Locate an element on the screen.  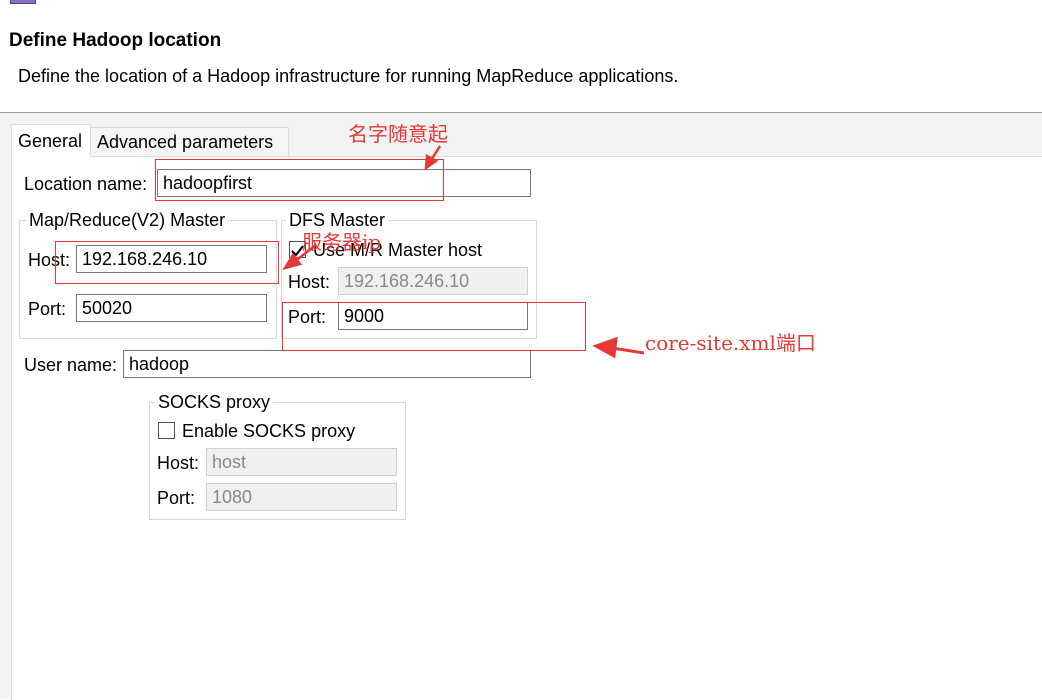
annotation-arrows is located at coordinates (463, 252).